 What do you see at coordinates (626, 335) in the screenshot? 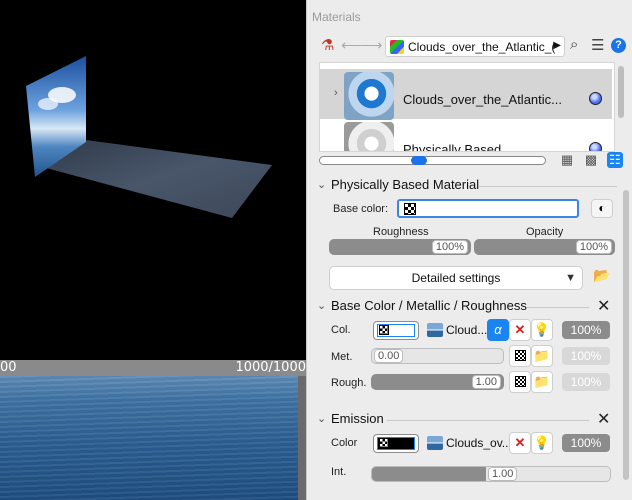
I see `panel-scrollbar` at bounding box center [626, 335].